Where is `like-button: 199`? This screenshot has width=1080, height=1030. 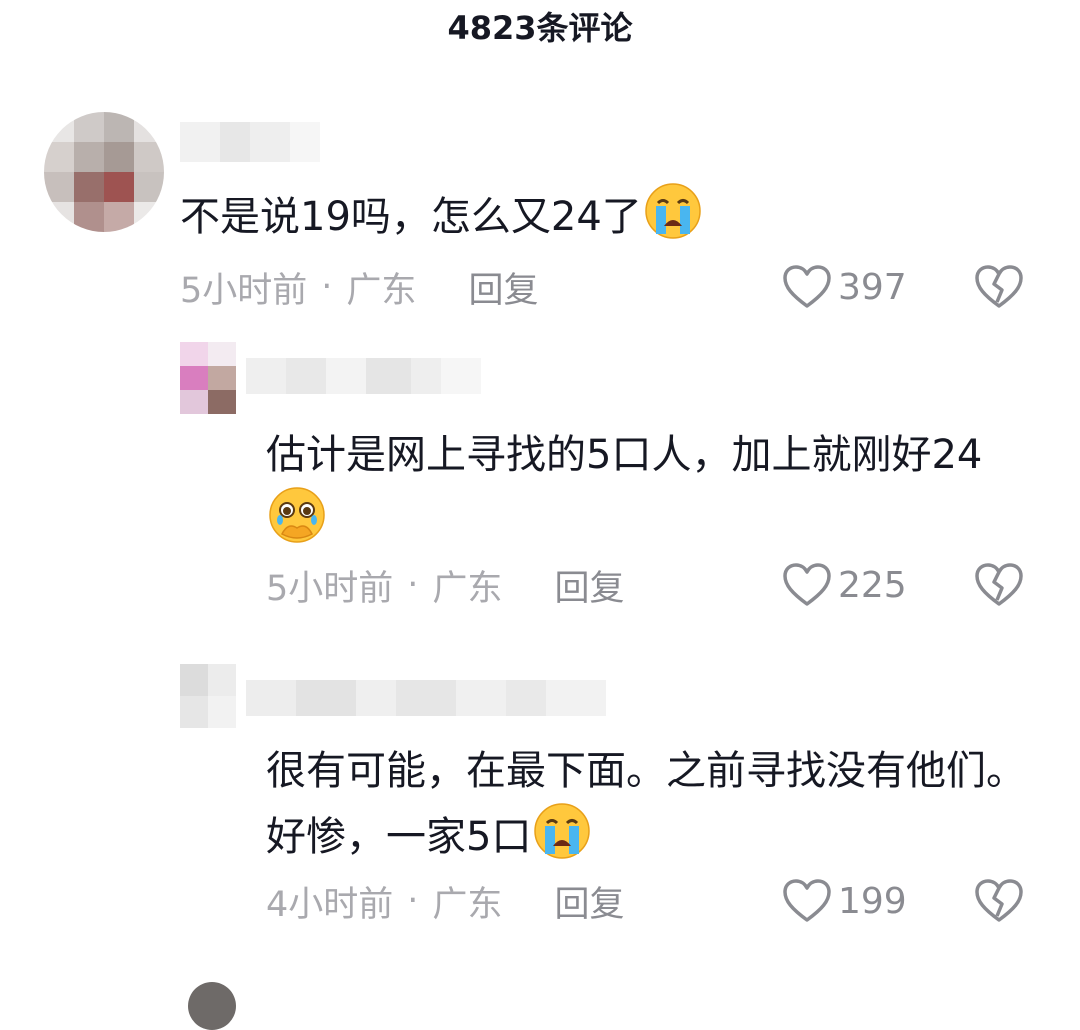
like-button: 199 is located at coordinates (844, 901).